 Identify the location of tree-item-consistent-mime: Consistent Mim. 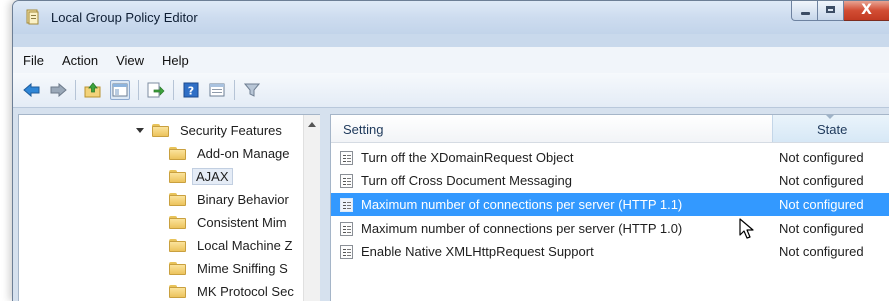
(230, 222).